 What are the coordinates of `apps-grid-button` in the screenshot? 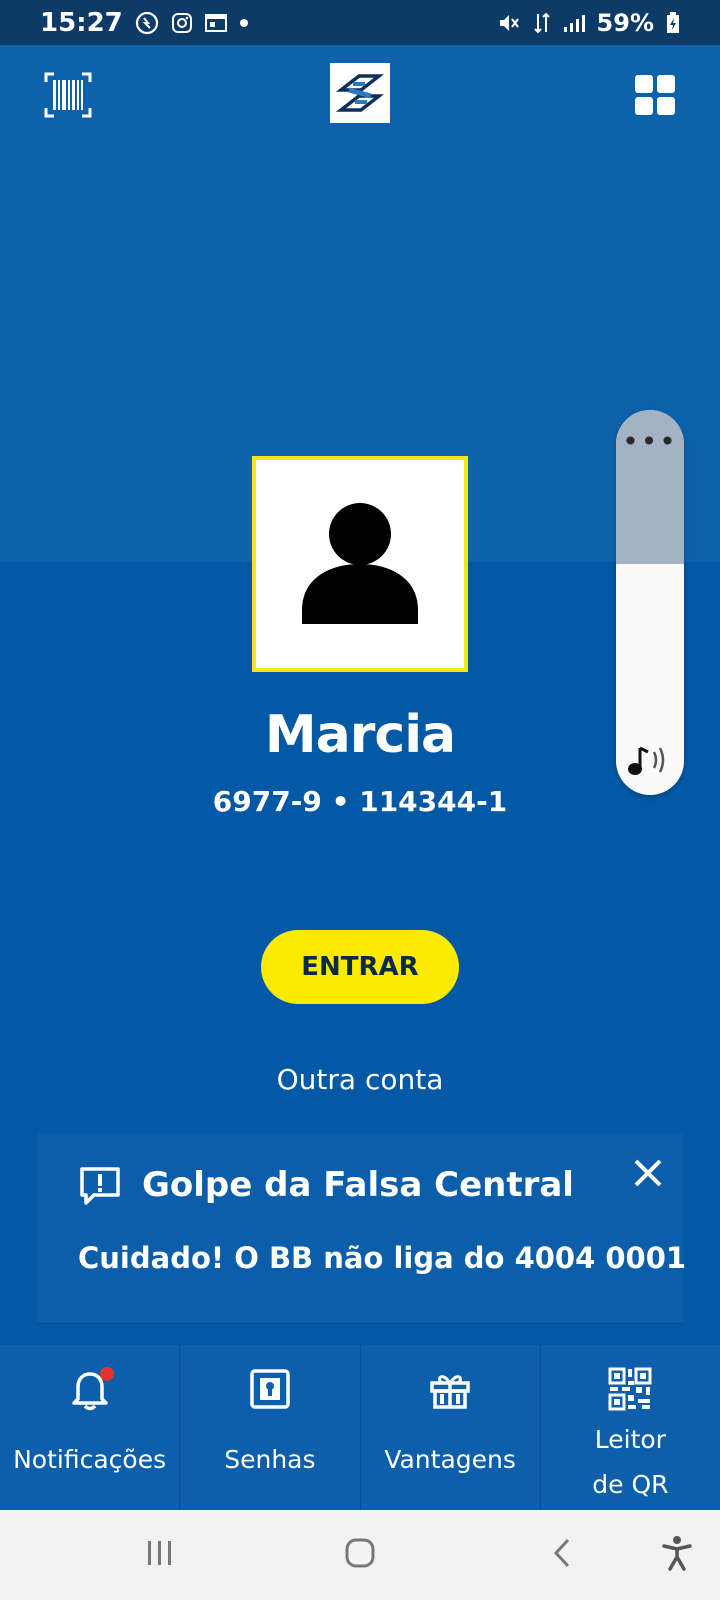 It's located at (655, 97).